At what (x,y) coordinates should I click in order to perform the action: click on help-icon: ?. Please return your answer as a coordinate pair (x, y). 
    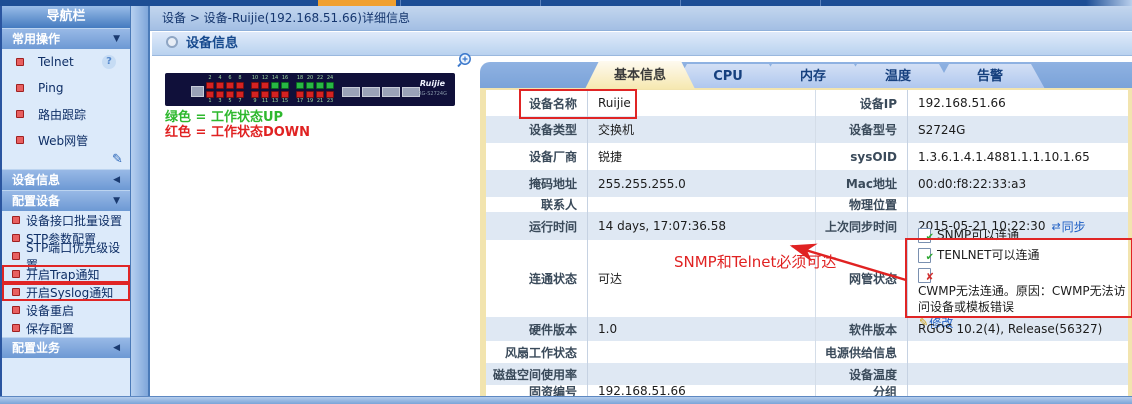
    Looking at the image, I should click on (109, 62).